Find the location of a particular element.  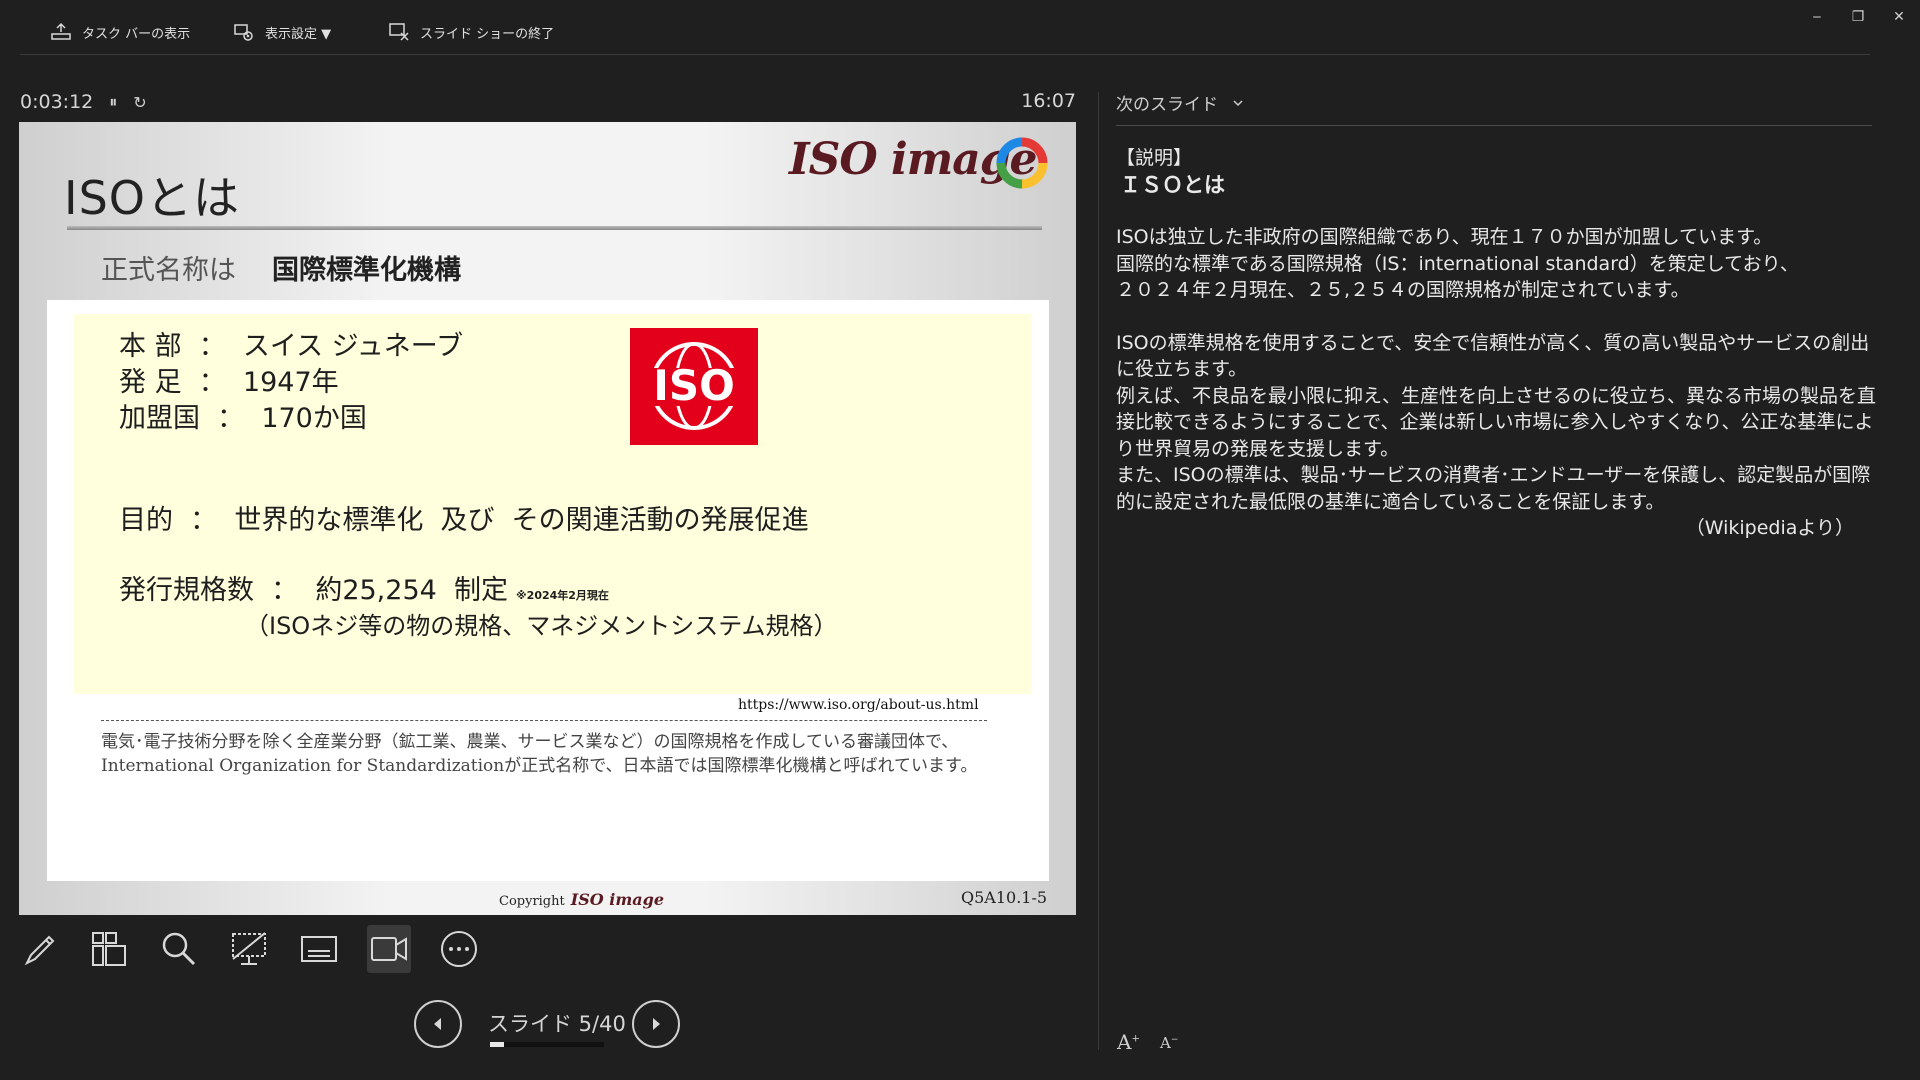

show-taskbar-button: タスク バーの表示 is located at coordinates (120, 32).